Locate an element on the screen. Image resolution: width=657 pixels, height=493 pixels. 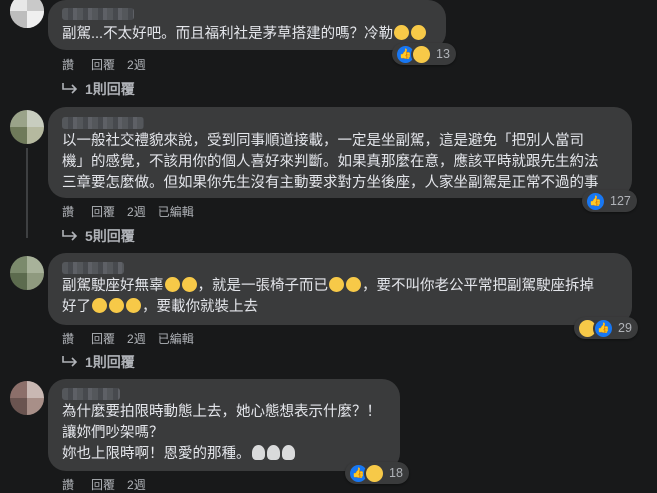
reaction-summary: 👍 127 is located at coordinates (609, 201).